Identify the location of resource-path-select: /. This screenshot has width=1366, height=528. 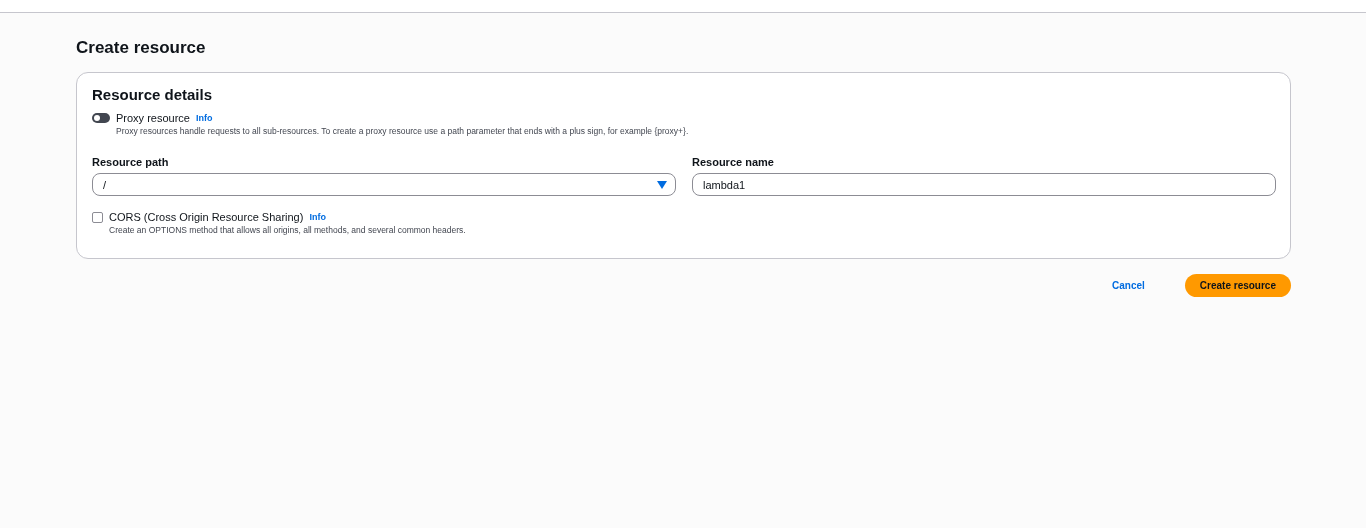
(384, 184).